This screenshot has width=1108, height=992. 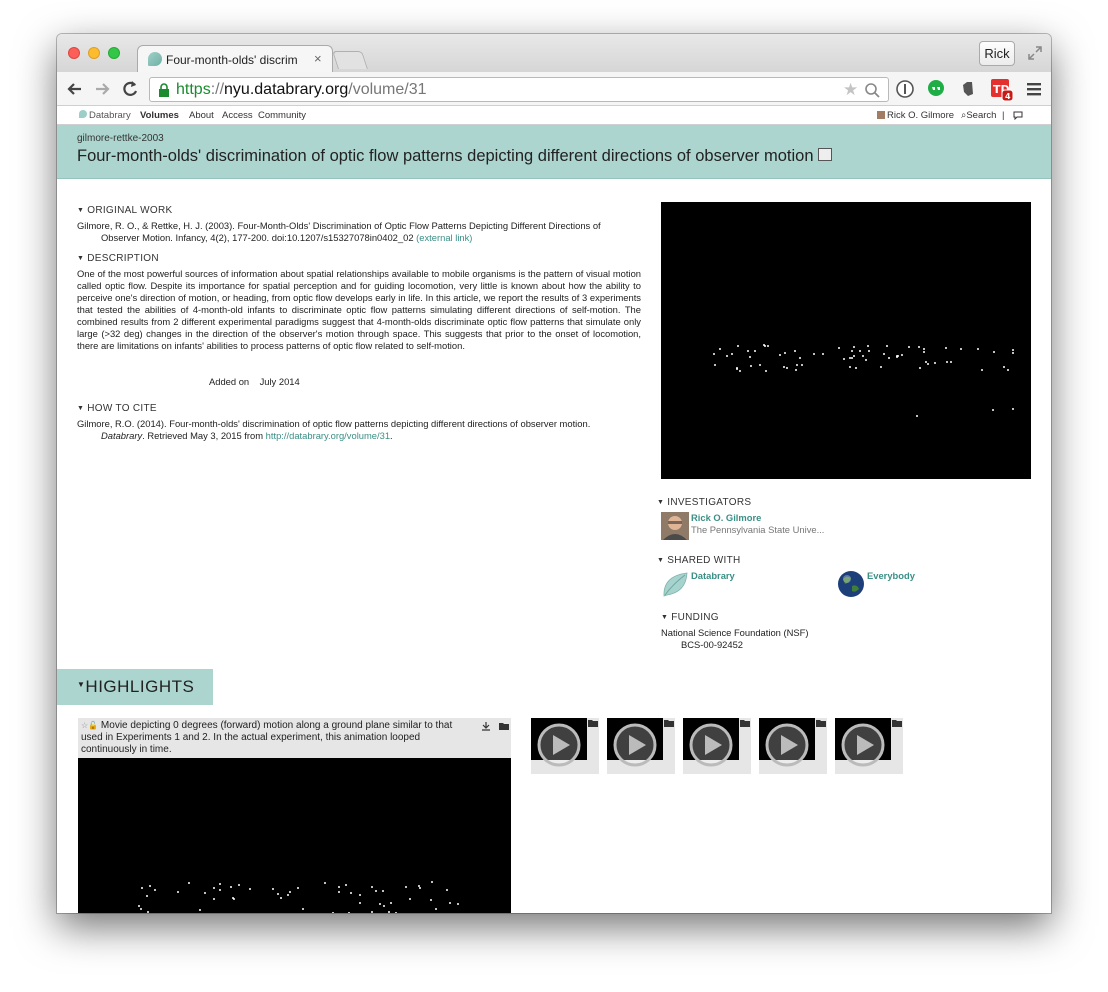 What do you see at coordinates (735, 632) in the screenshot?
I see `funding-agency: National Science Foundation (NSF)` at bounding box center [735, 632].